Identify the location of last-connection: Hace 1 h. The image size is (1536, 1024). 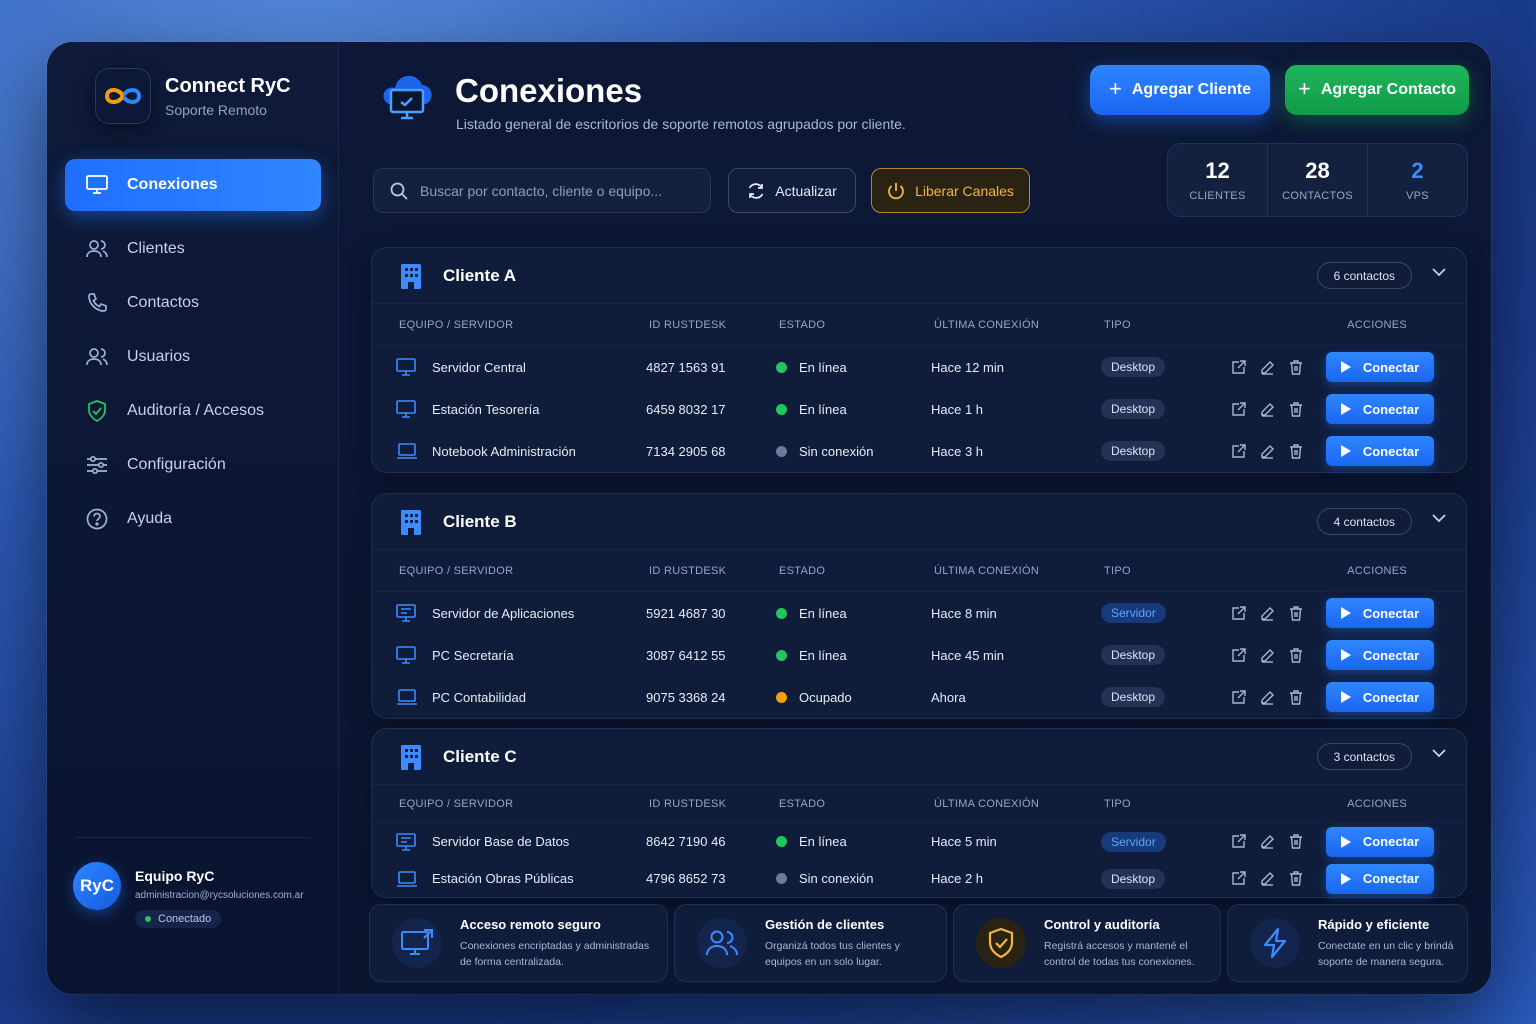
(957, 409).